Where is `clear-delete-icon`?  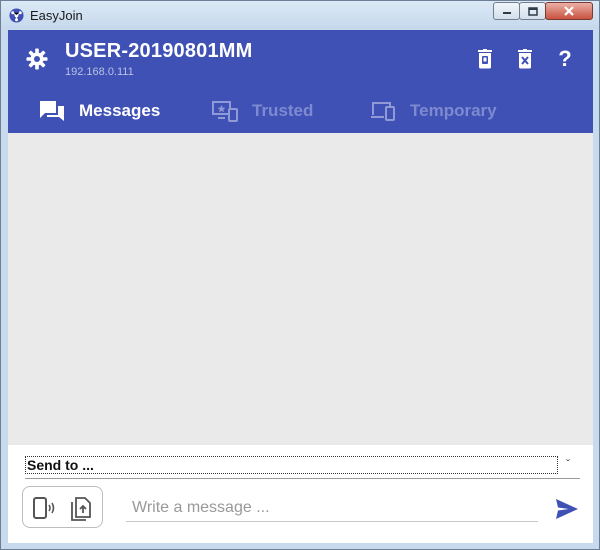
clear-delete-icon is located at coordinates (525, 59).